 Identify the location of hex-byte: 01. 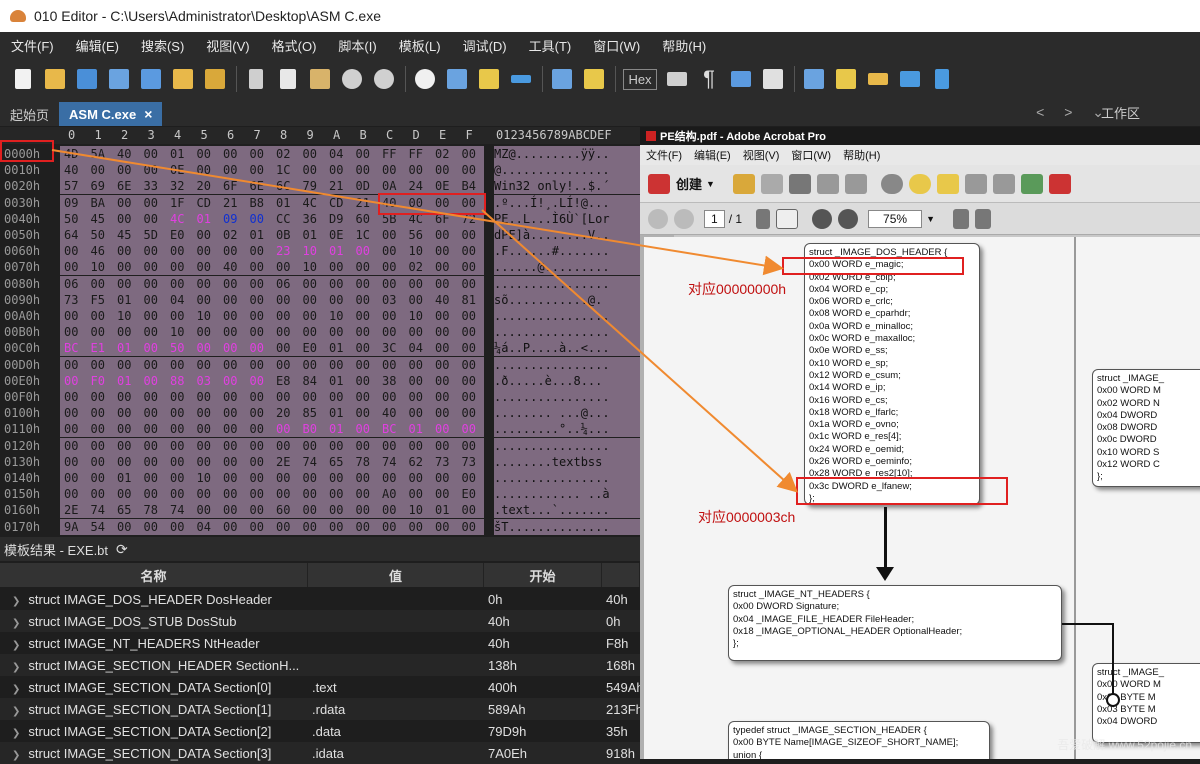
(336, 429).